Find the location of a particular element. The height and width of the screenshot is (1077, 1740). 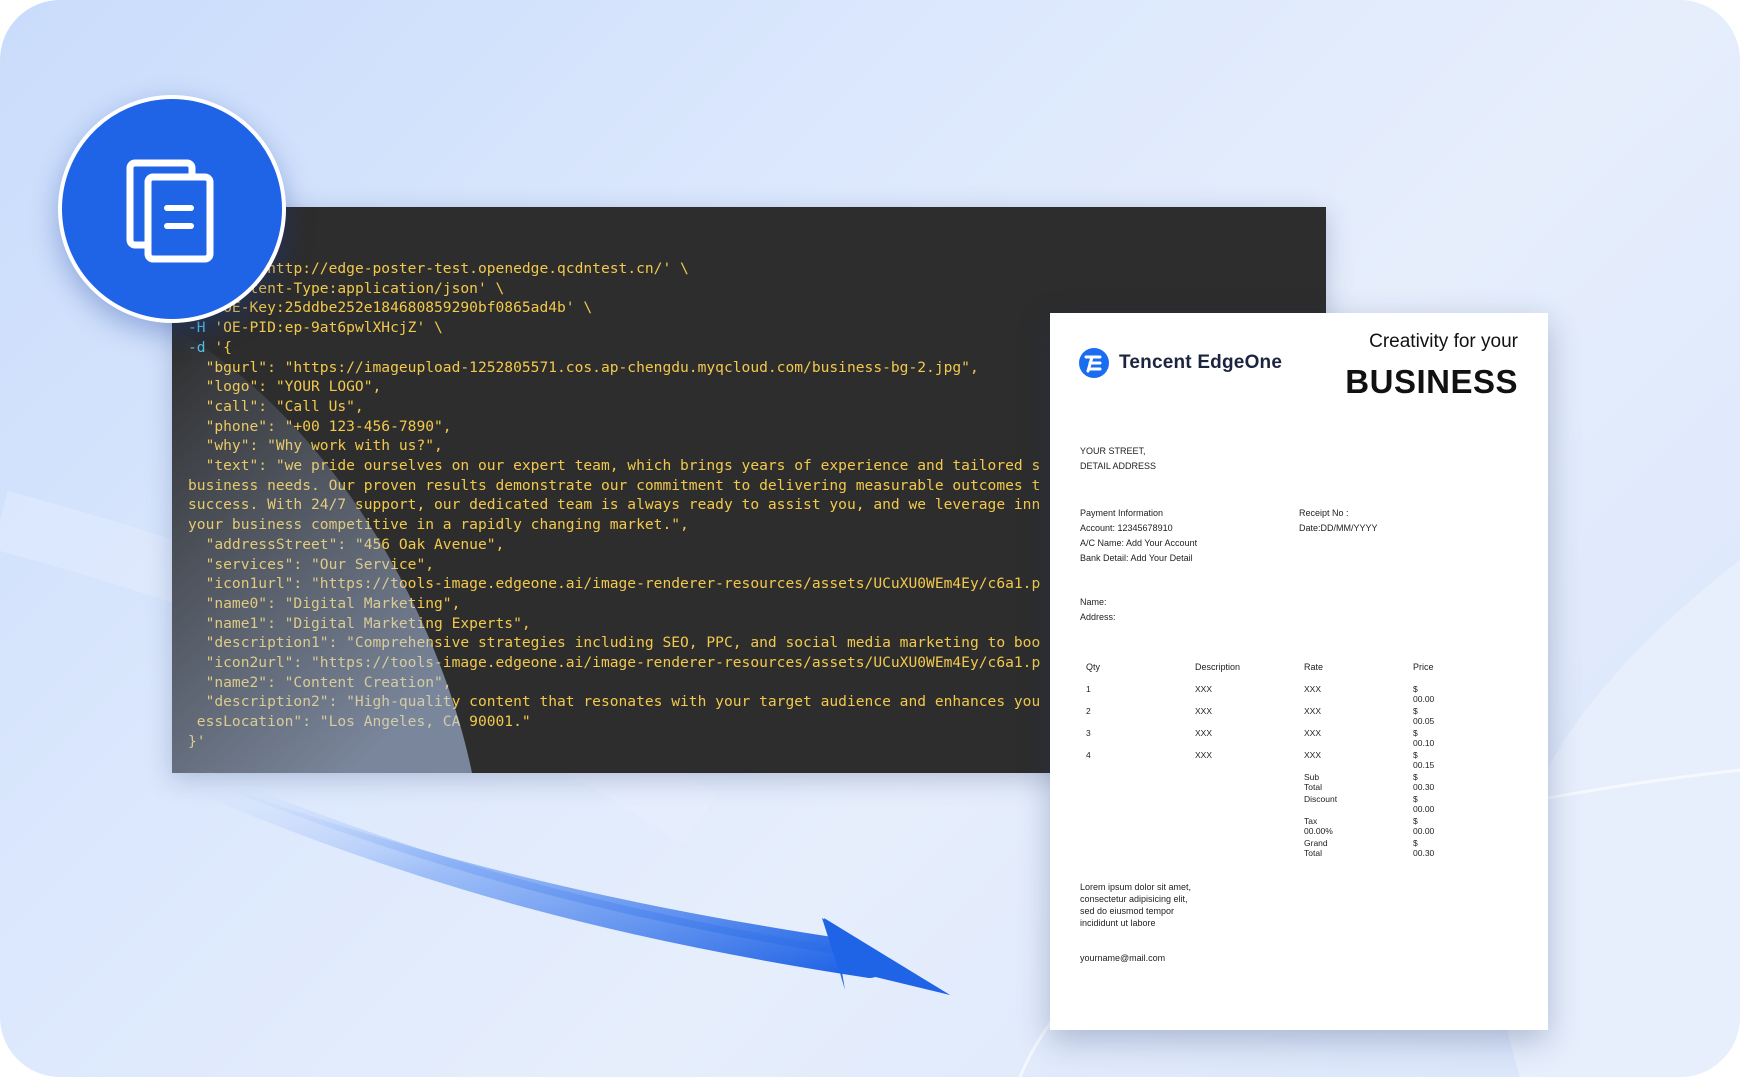

code-line: -H 'Content-Type:application/json' \ is located at coordinates (614, 289).